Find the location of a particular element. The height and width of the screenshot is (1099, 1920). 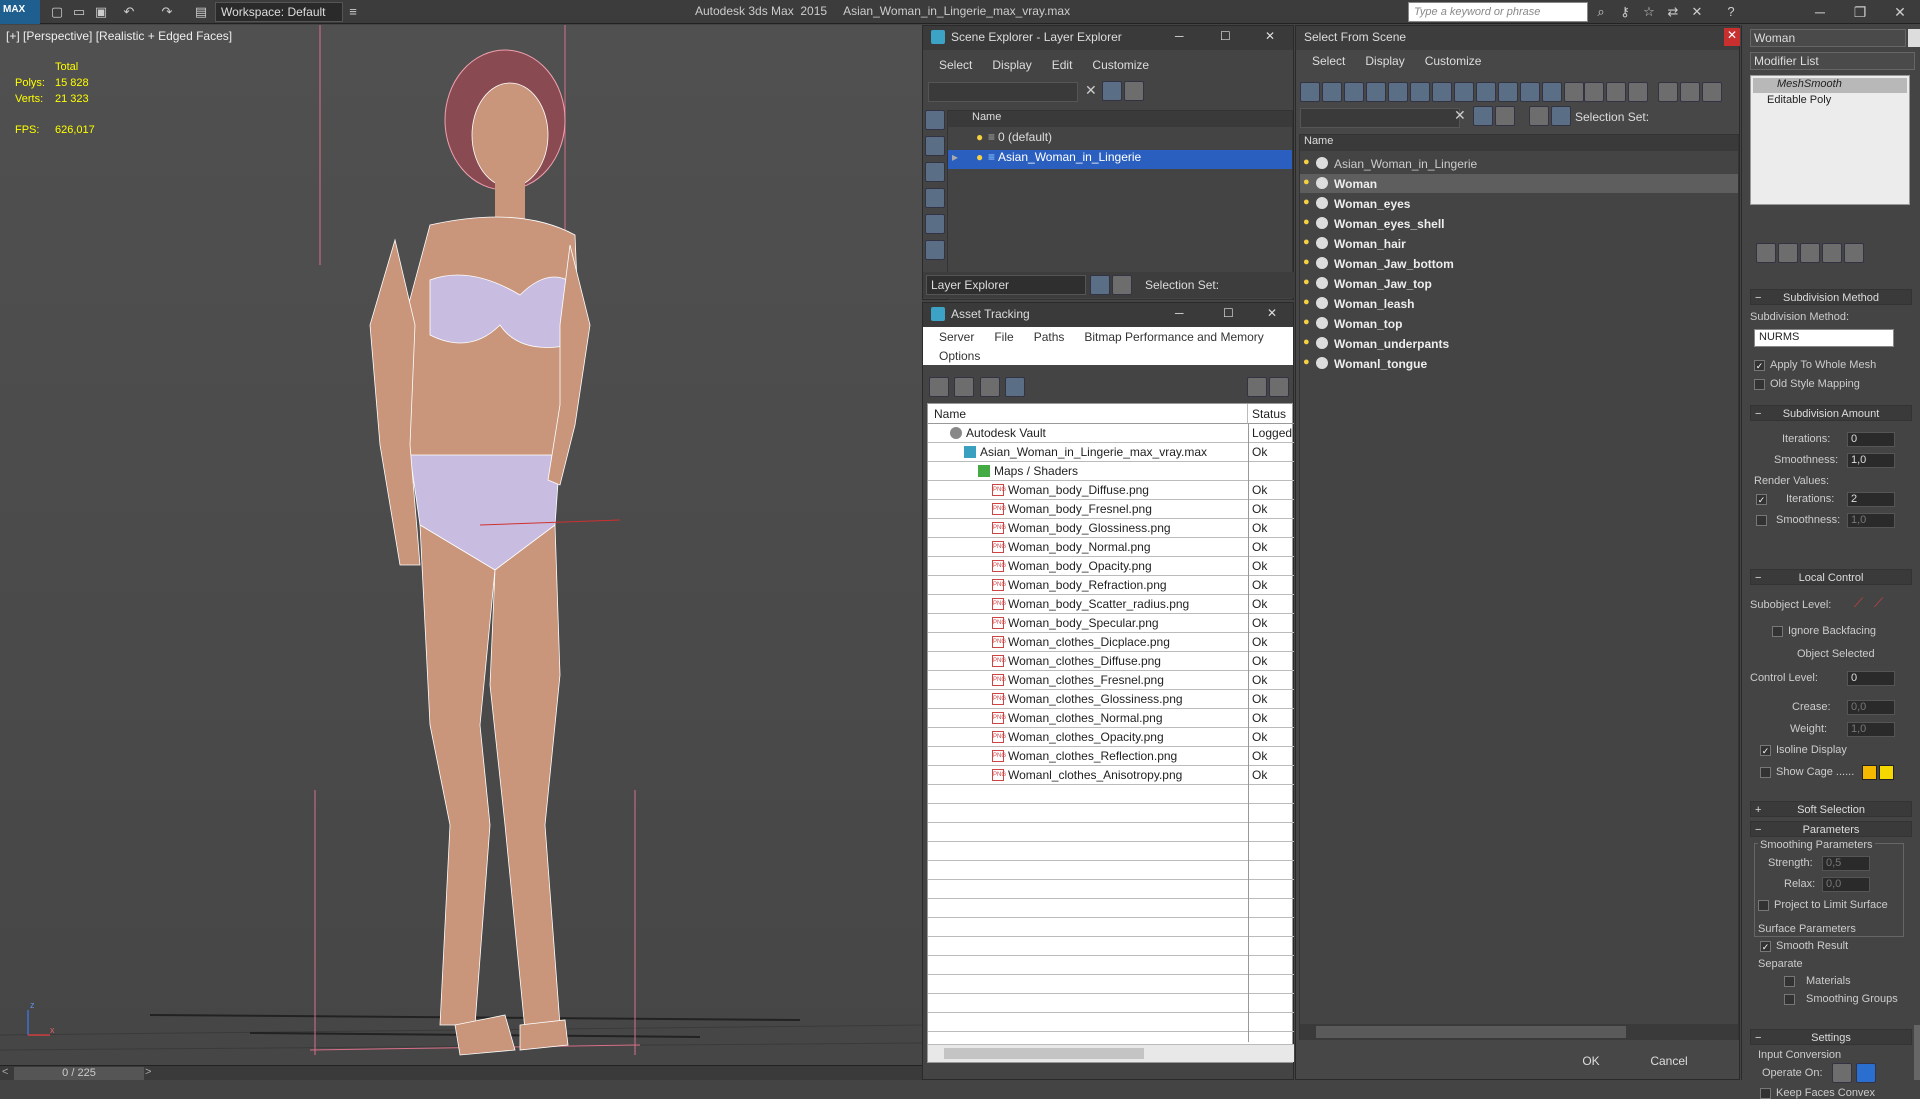

refresh-icon is located at coordinates (939, 387).